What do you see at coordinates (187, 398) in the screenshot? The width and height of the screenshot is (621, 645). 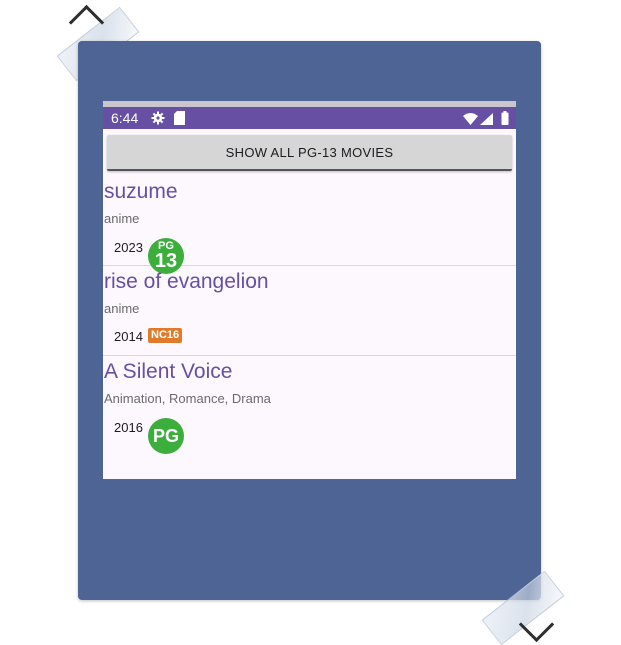 I see `movie-genre: Animation, Romance, Drama` at bounding box center [187, 398].